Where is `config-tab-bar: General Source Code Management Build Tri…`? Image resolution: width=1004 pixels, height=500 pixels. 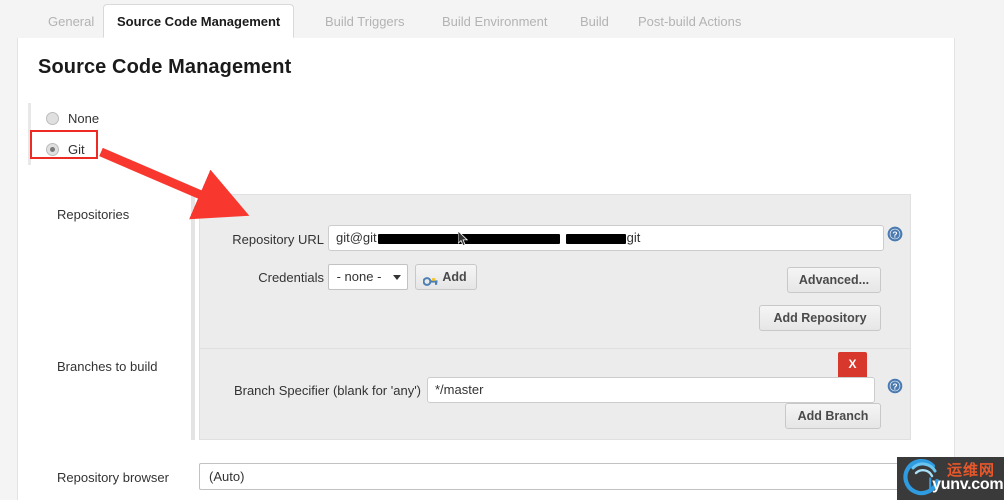 config-tab-bar: General Source Code Management Build Tri… is located at coordinates (486, 19).